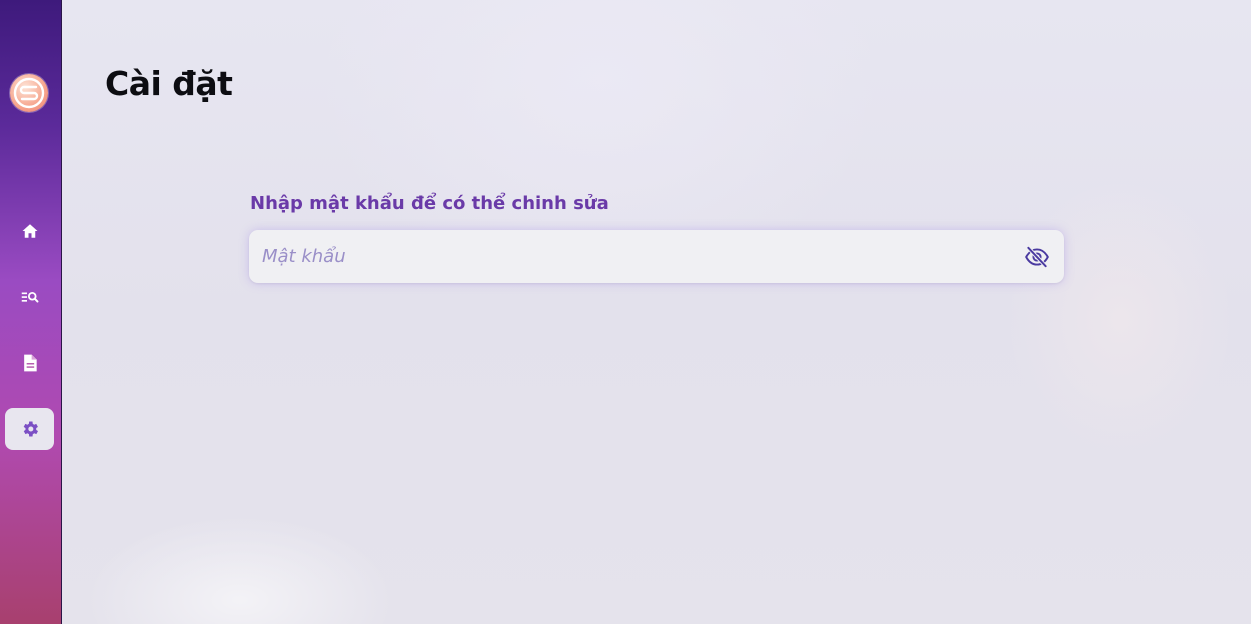 Image resolution: width=1251 pixels, height=624 pixels. I want to click on eye-off-icon, so click(1037, 257).